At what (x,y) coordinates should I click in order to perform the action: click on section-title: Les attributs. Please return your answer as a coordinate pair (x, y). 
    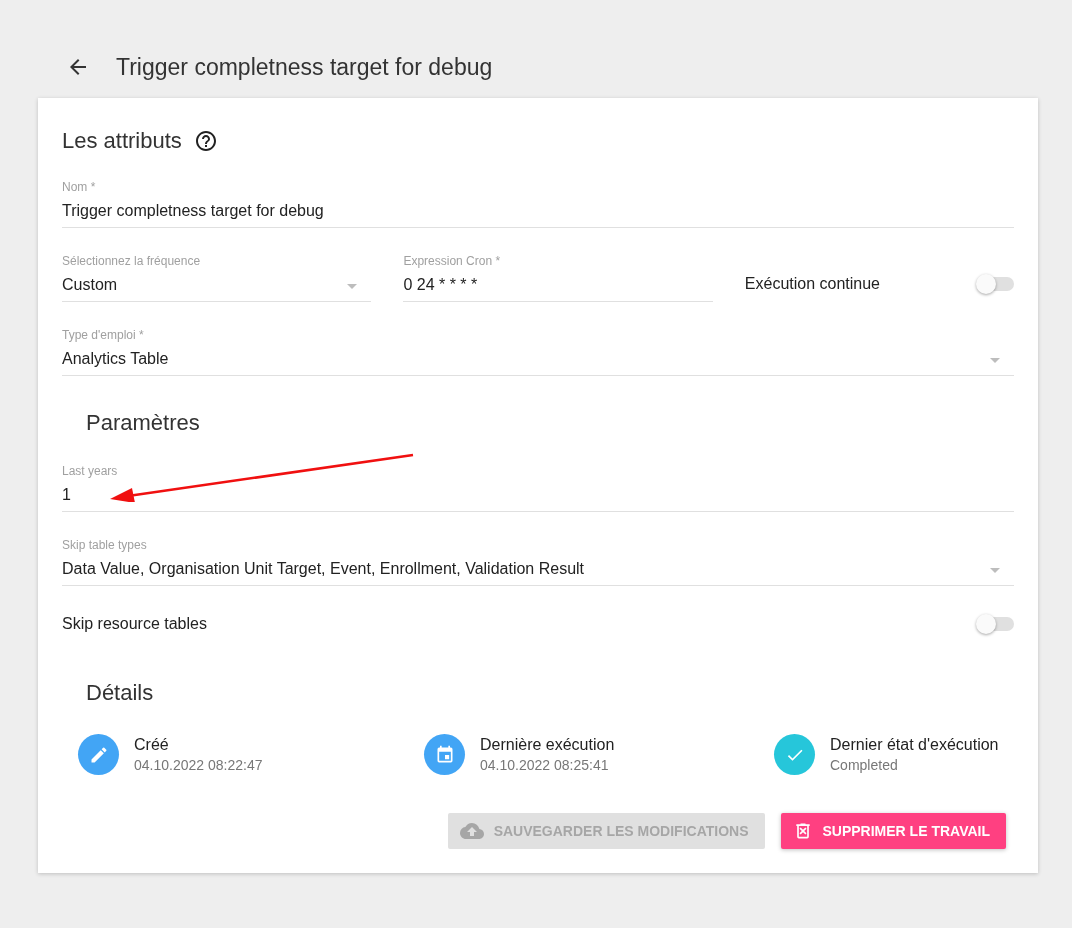
    Looking at the image, I should click on (122, 141).